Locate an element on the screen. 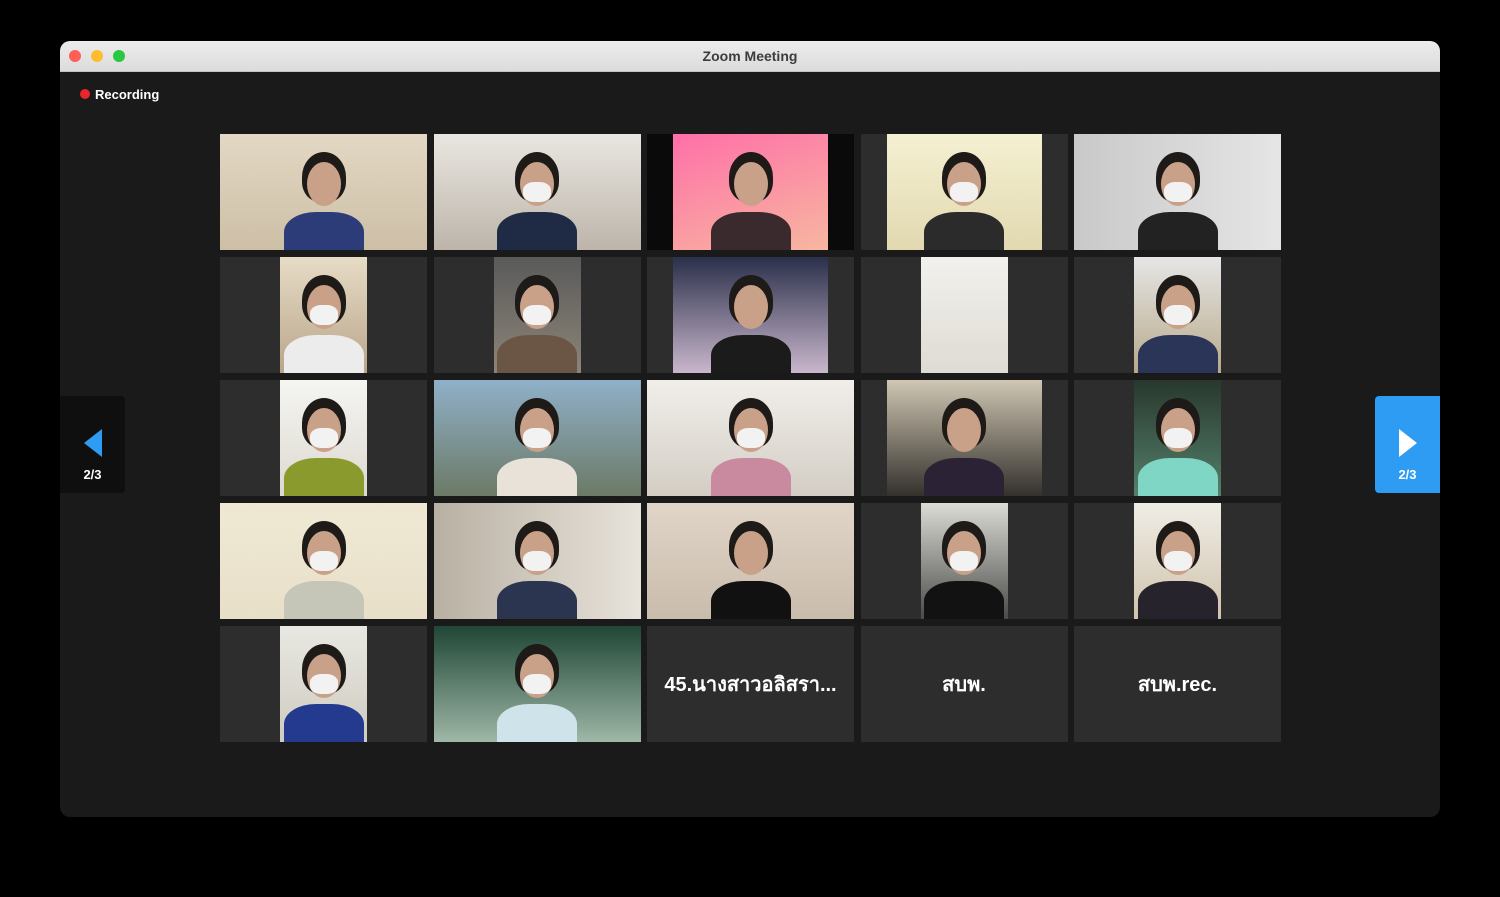 The width and height of the screenshot is (1500, 897). participant-name: สบพ.rec. is located at coordinates (1177, 685).